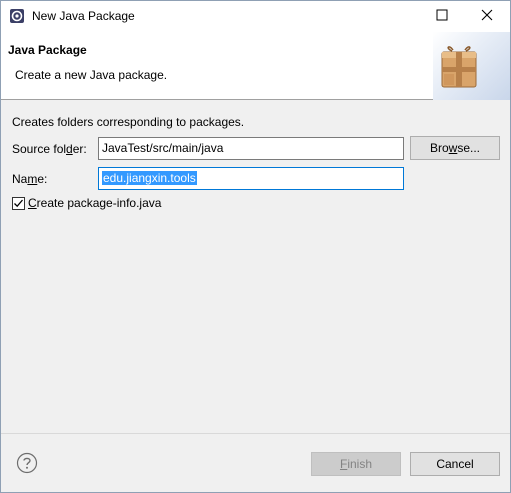  I want to click on finish-button: Finish, so click(356, 464).